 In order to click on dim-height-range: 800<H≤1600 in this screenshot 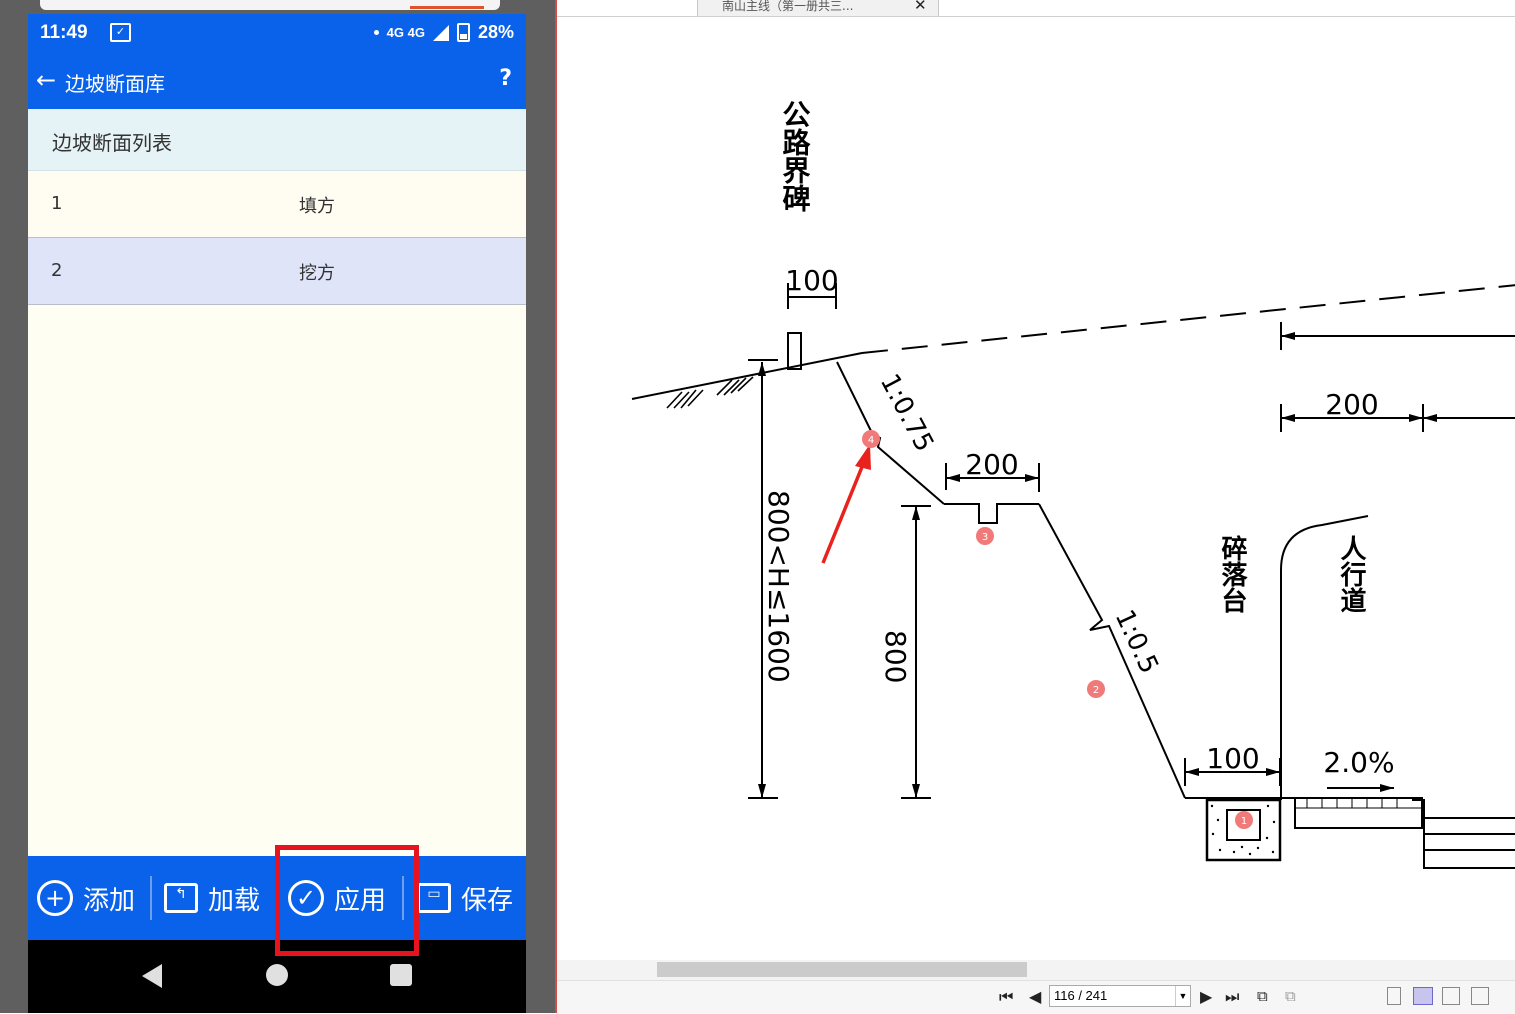, I will do `click(778, 586)`.